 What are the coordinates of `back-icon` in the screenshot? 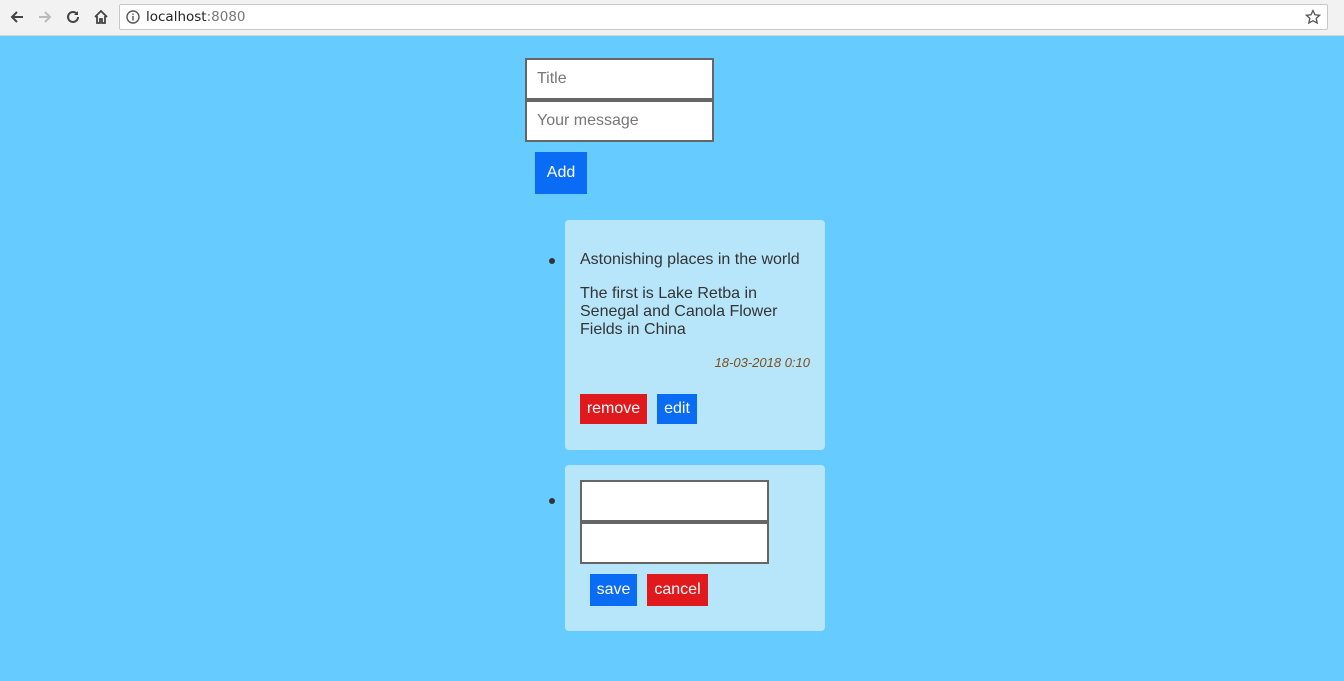 It's located at (17, 17).